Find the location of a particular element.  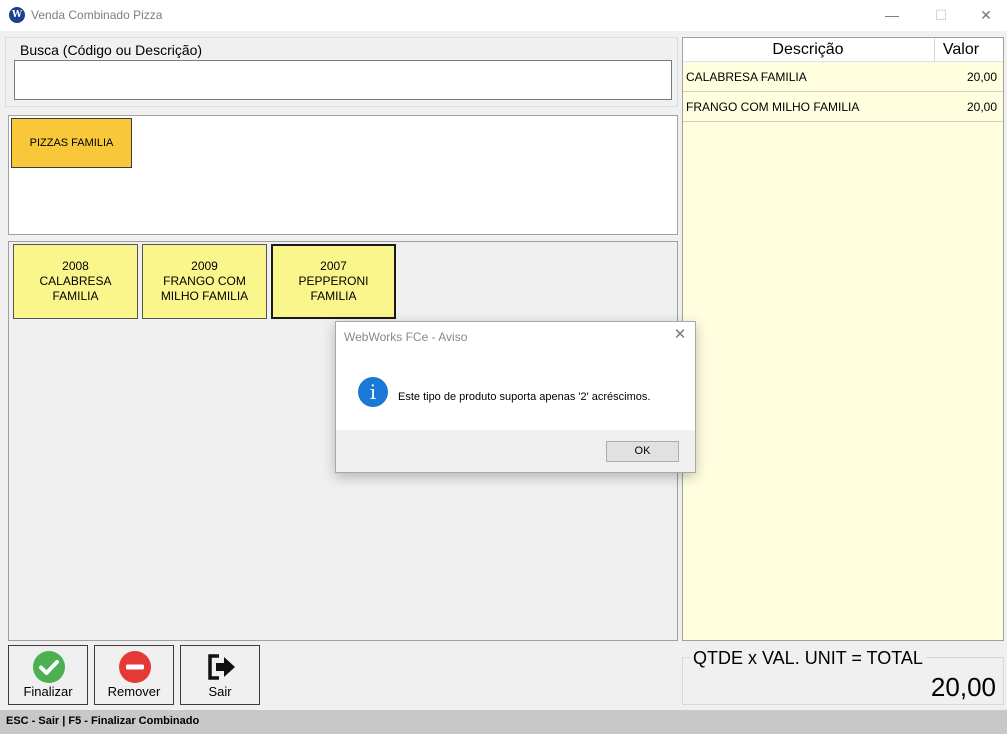

maximize-button: ☐ is located at coordinates (941, 15).